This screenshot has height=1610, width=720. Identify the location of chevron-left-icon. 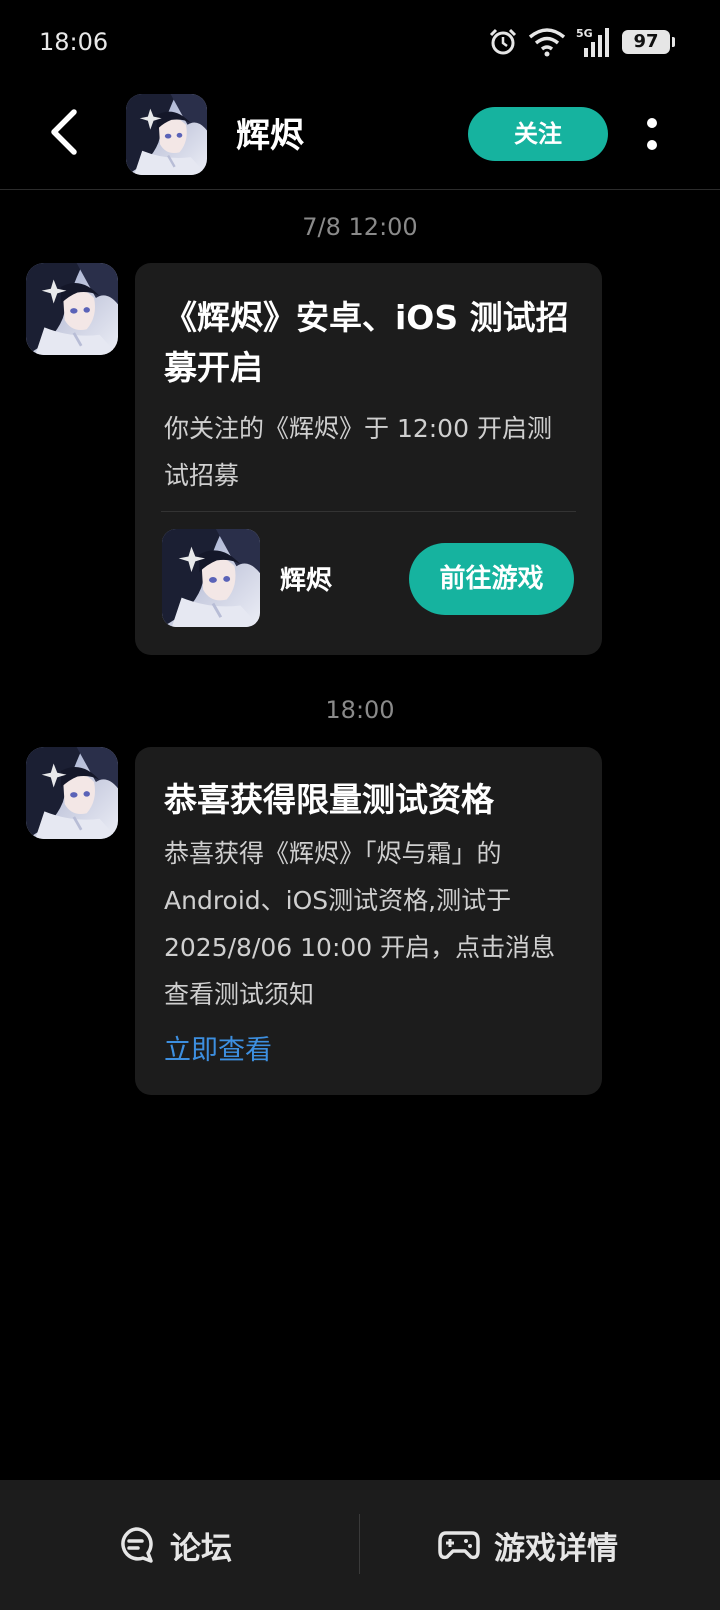
(66, 132).